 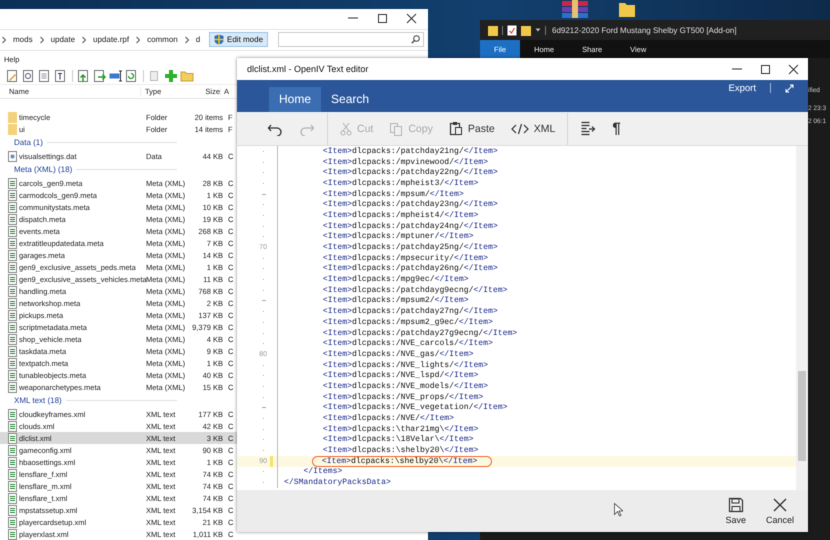 I want to click on scroll-thumb, so click(x=802, y=416).